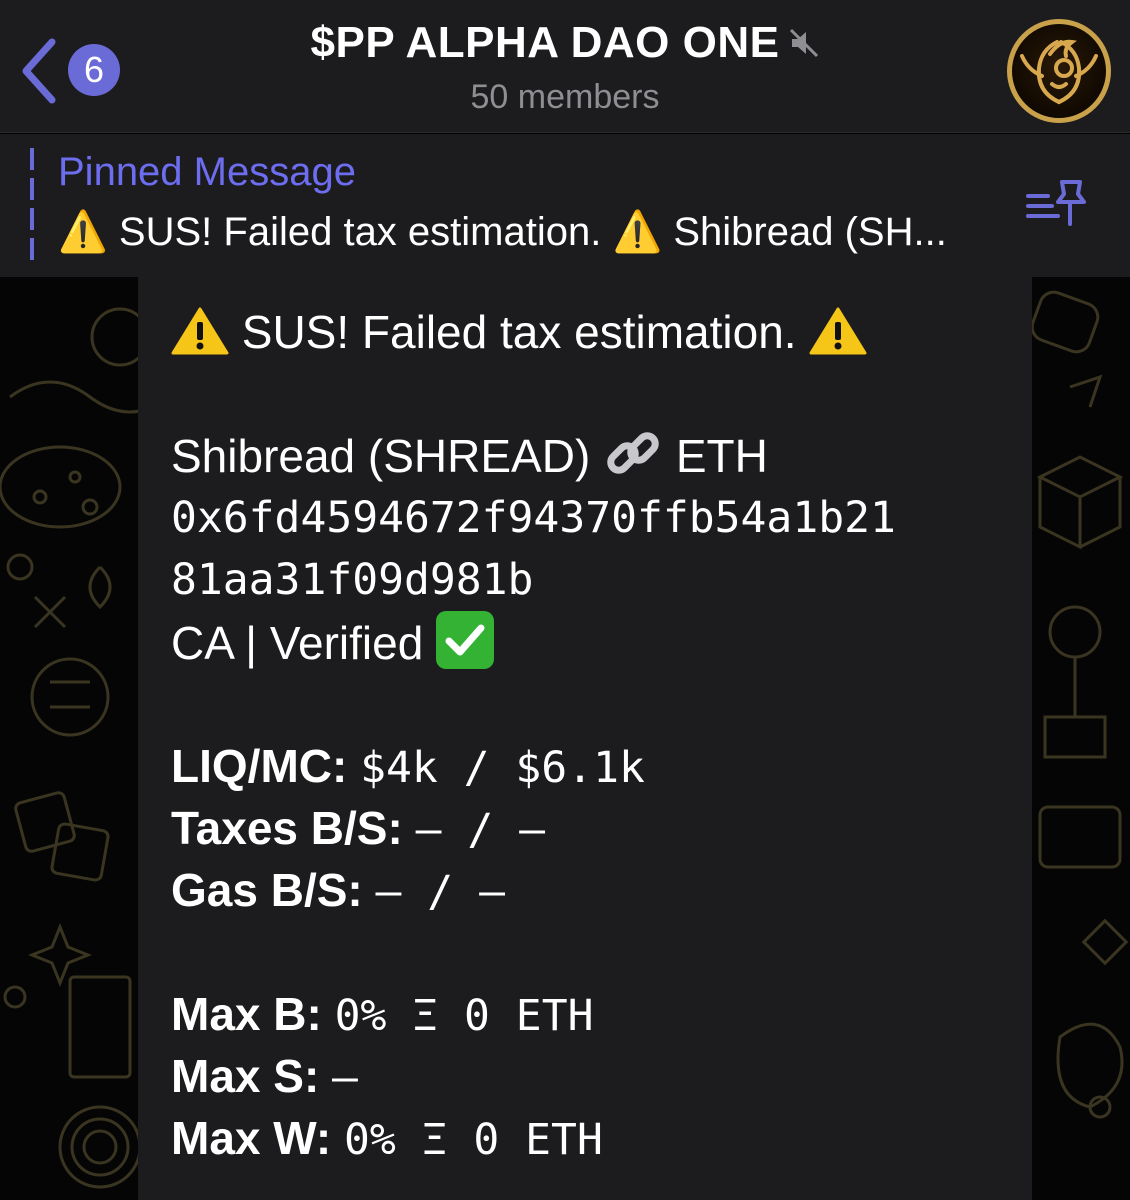 The image size is (1130, 1200). Describe the element at coordinates (591, 890) in the screenshot. I see `gas-line: Gas B/S: – / –` at that location.